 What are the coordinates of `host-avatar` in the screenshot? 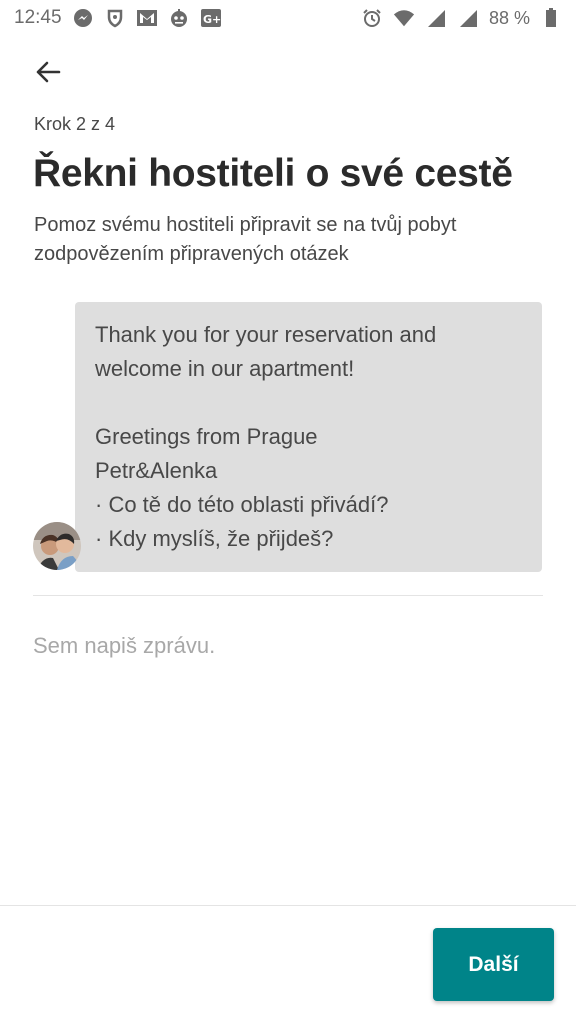 It's located at (57, 546).